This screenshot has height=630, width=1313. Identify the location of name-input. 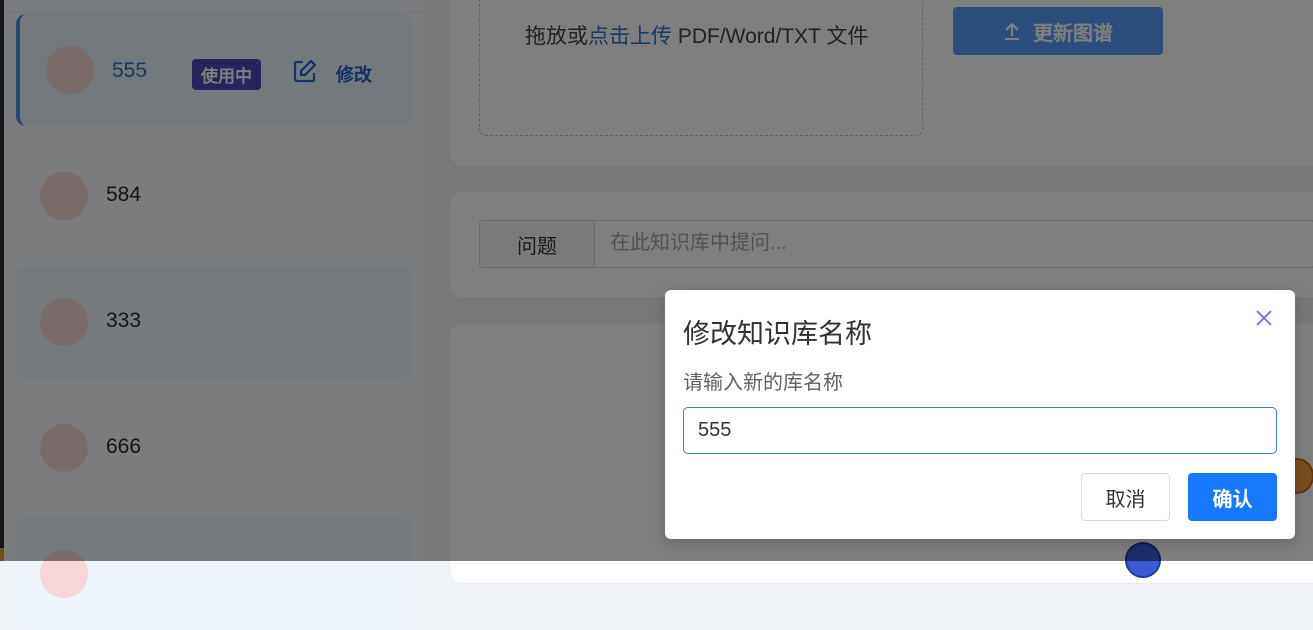
(980, 430).